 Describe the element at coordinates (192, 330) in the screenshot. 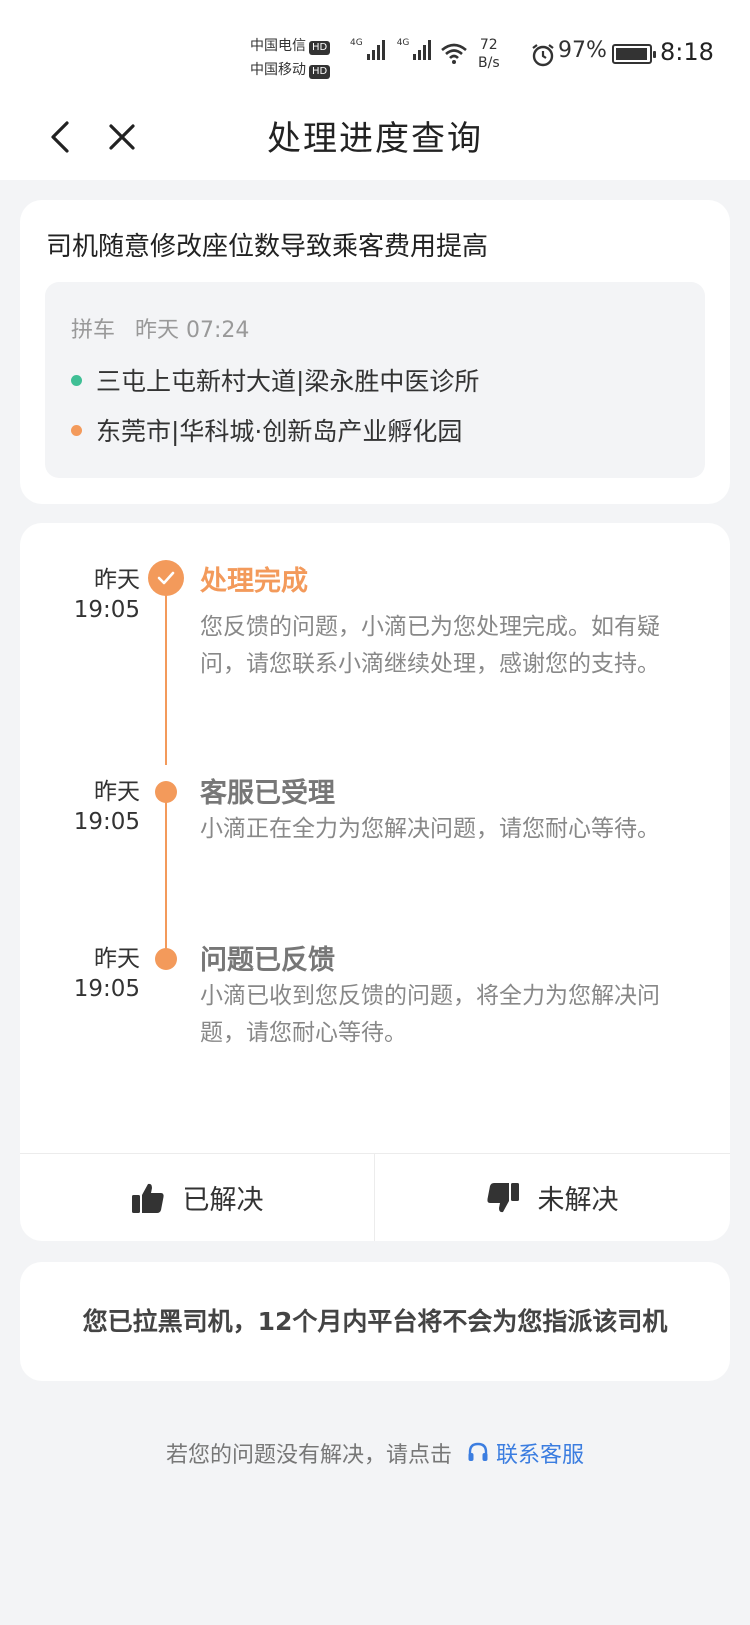

I see `trip-time: 昨天 07:24` at that location.